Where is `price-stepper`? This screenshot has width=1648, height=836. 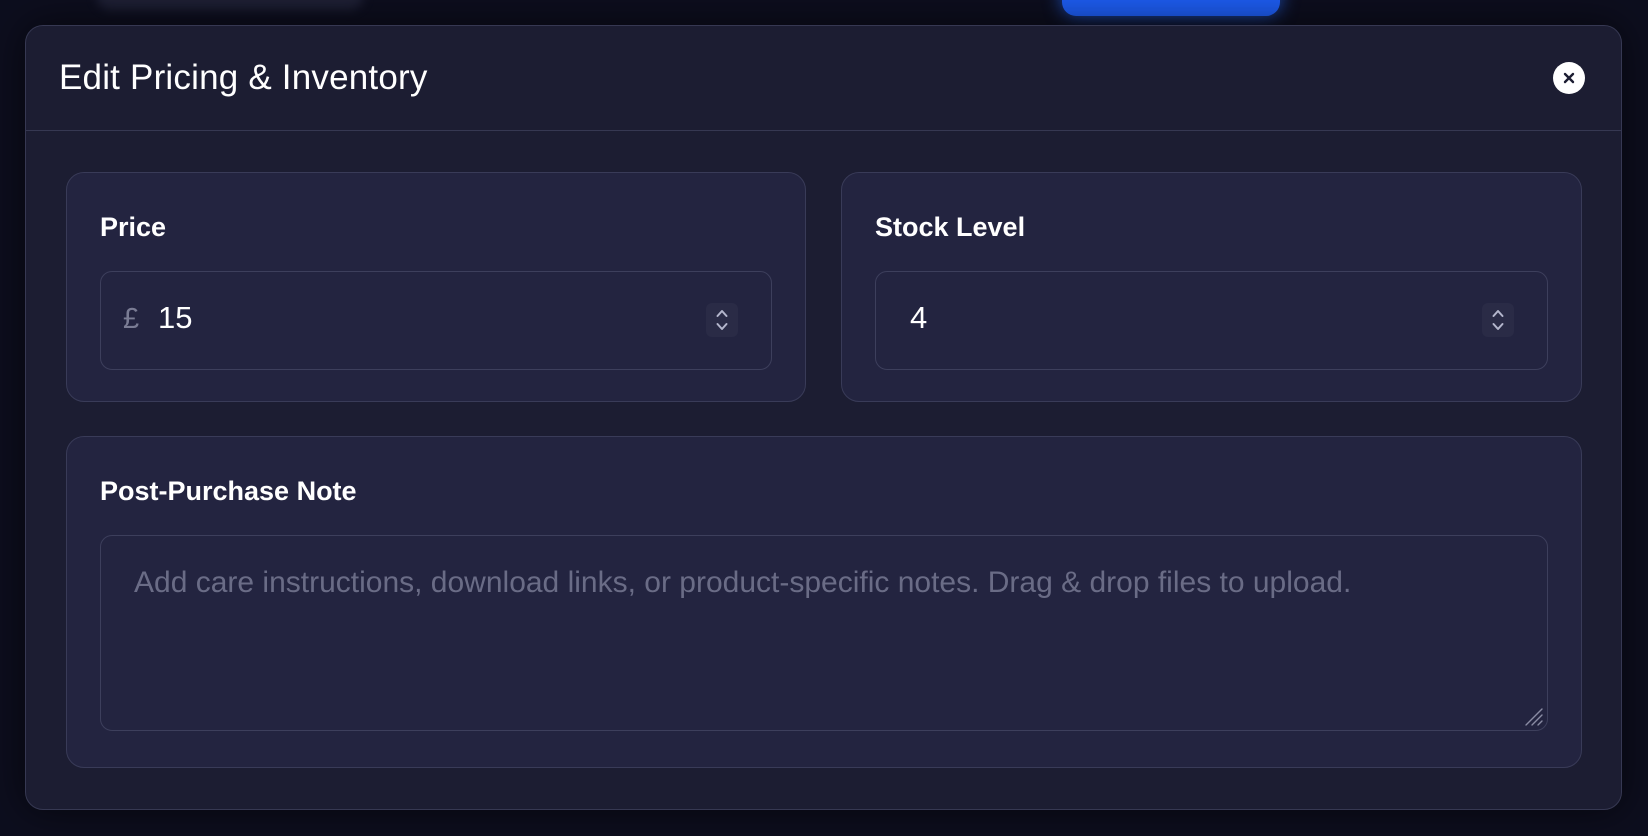 price-stepper is located at coordinates (722, 320).